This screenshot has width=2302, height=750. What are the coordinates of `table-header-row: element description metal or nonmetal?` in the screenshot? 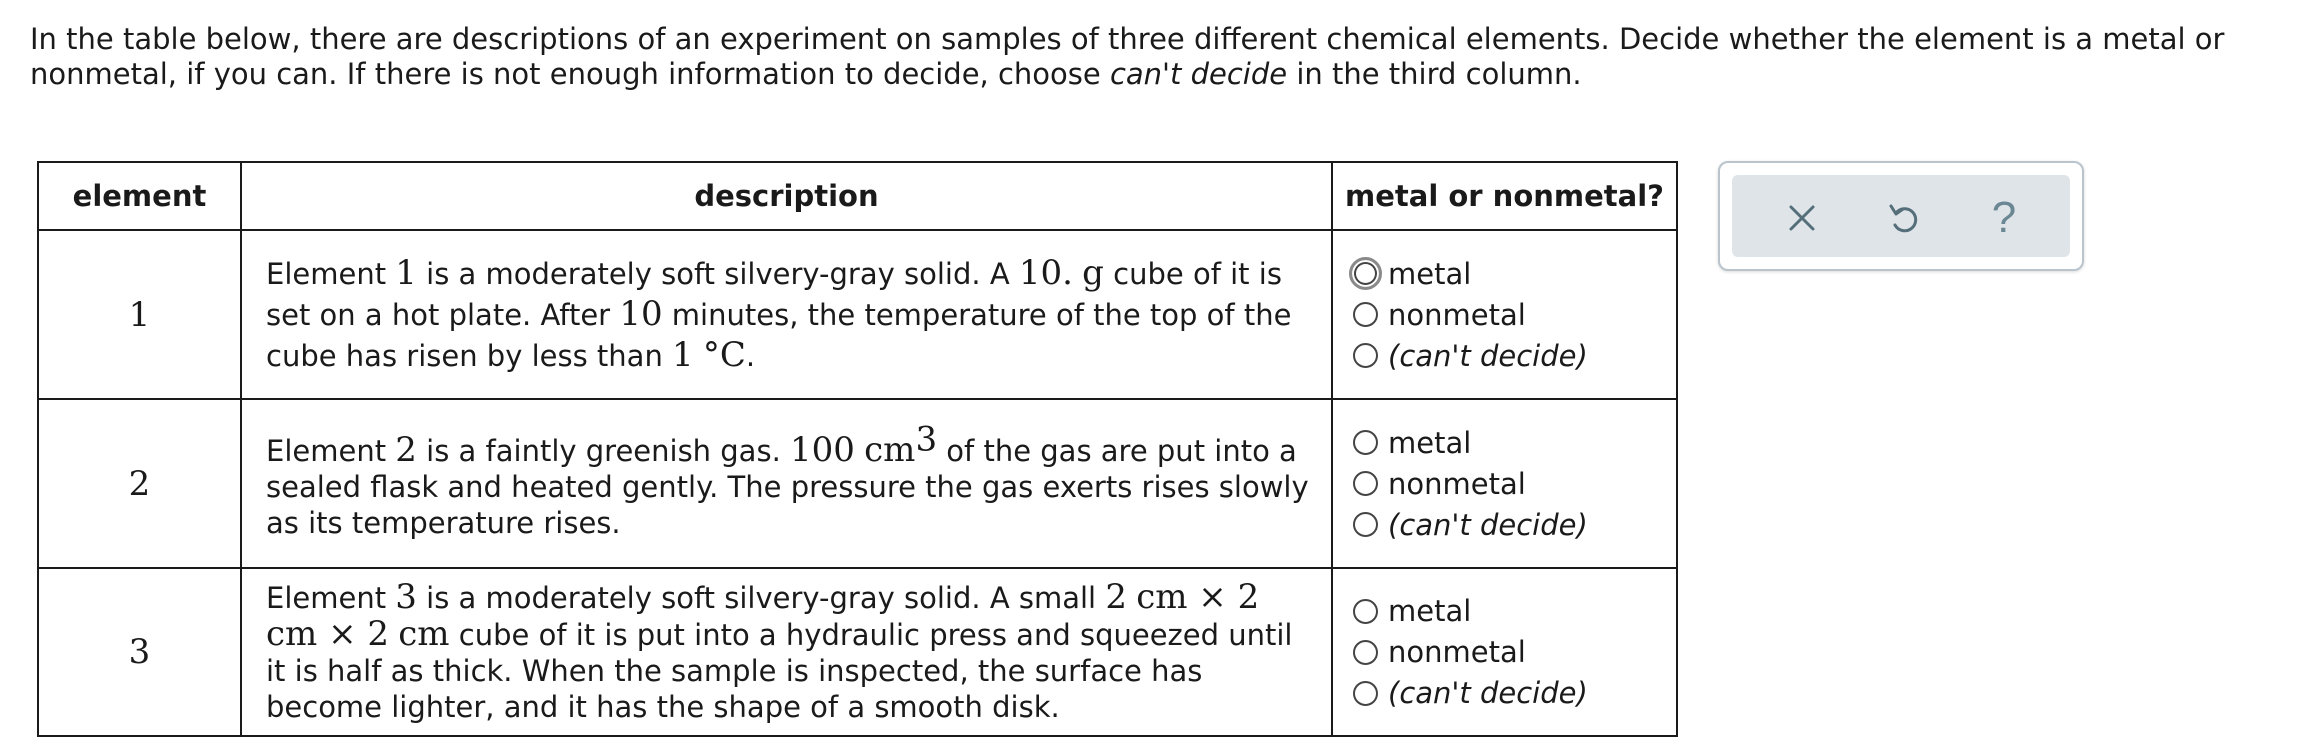 It's located at (857, 196).